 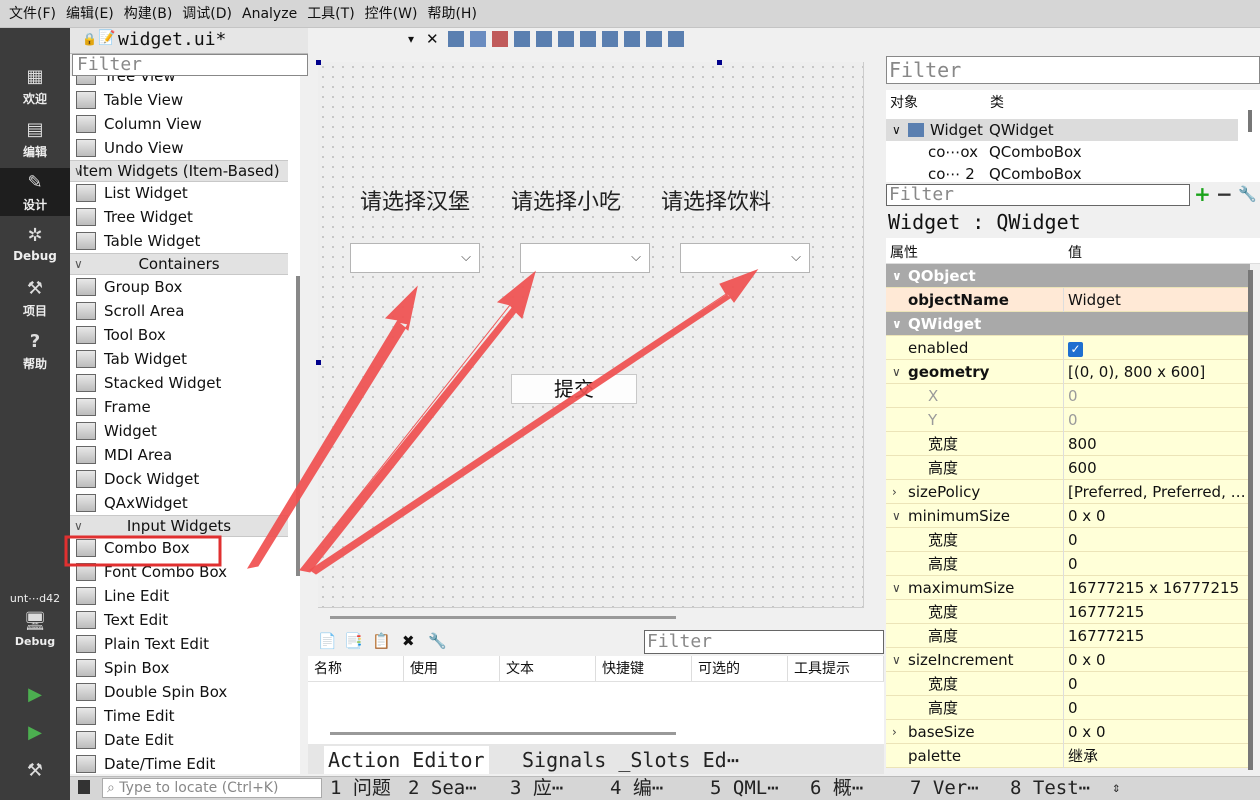 What do you see at coordinates (35, 772) in the screenshot?
I see `build-button: ⚒` at bounding box center [35, 772].